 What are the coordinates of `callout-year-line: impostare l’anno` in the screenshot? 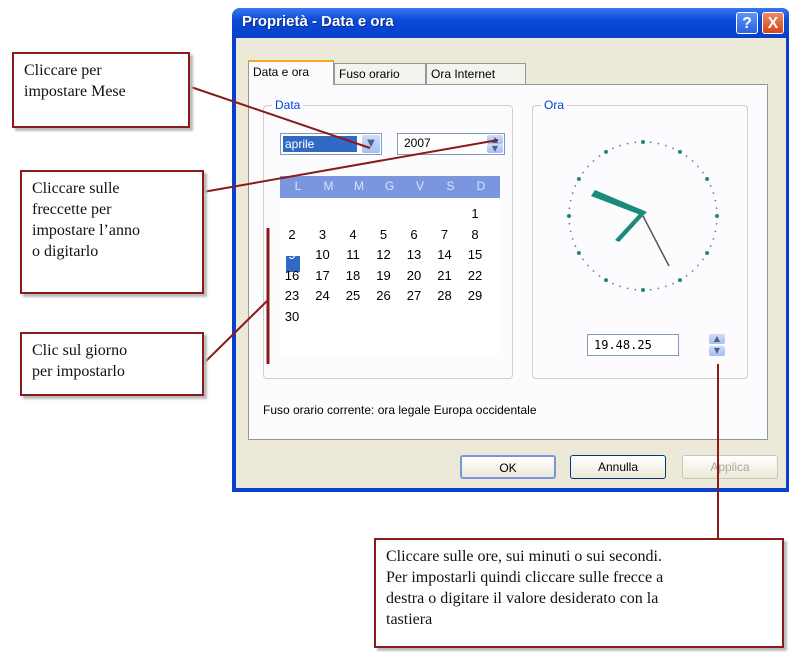 It's located at (86, 230).